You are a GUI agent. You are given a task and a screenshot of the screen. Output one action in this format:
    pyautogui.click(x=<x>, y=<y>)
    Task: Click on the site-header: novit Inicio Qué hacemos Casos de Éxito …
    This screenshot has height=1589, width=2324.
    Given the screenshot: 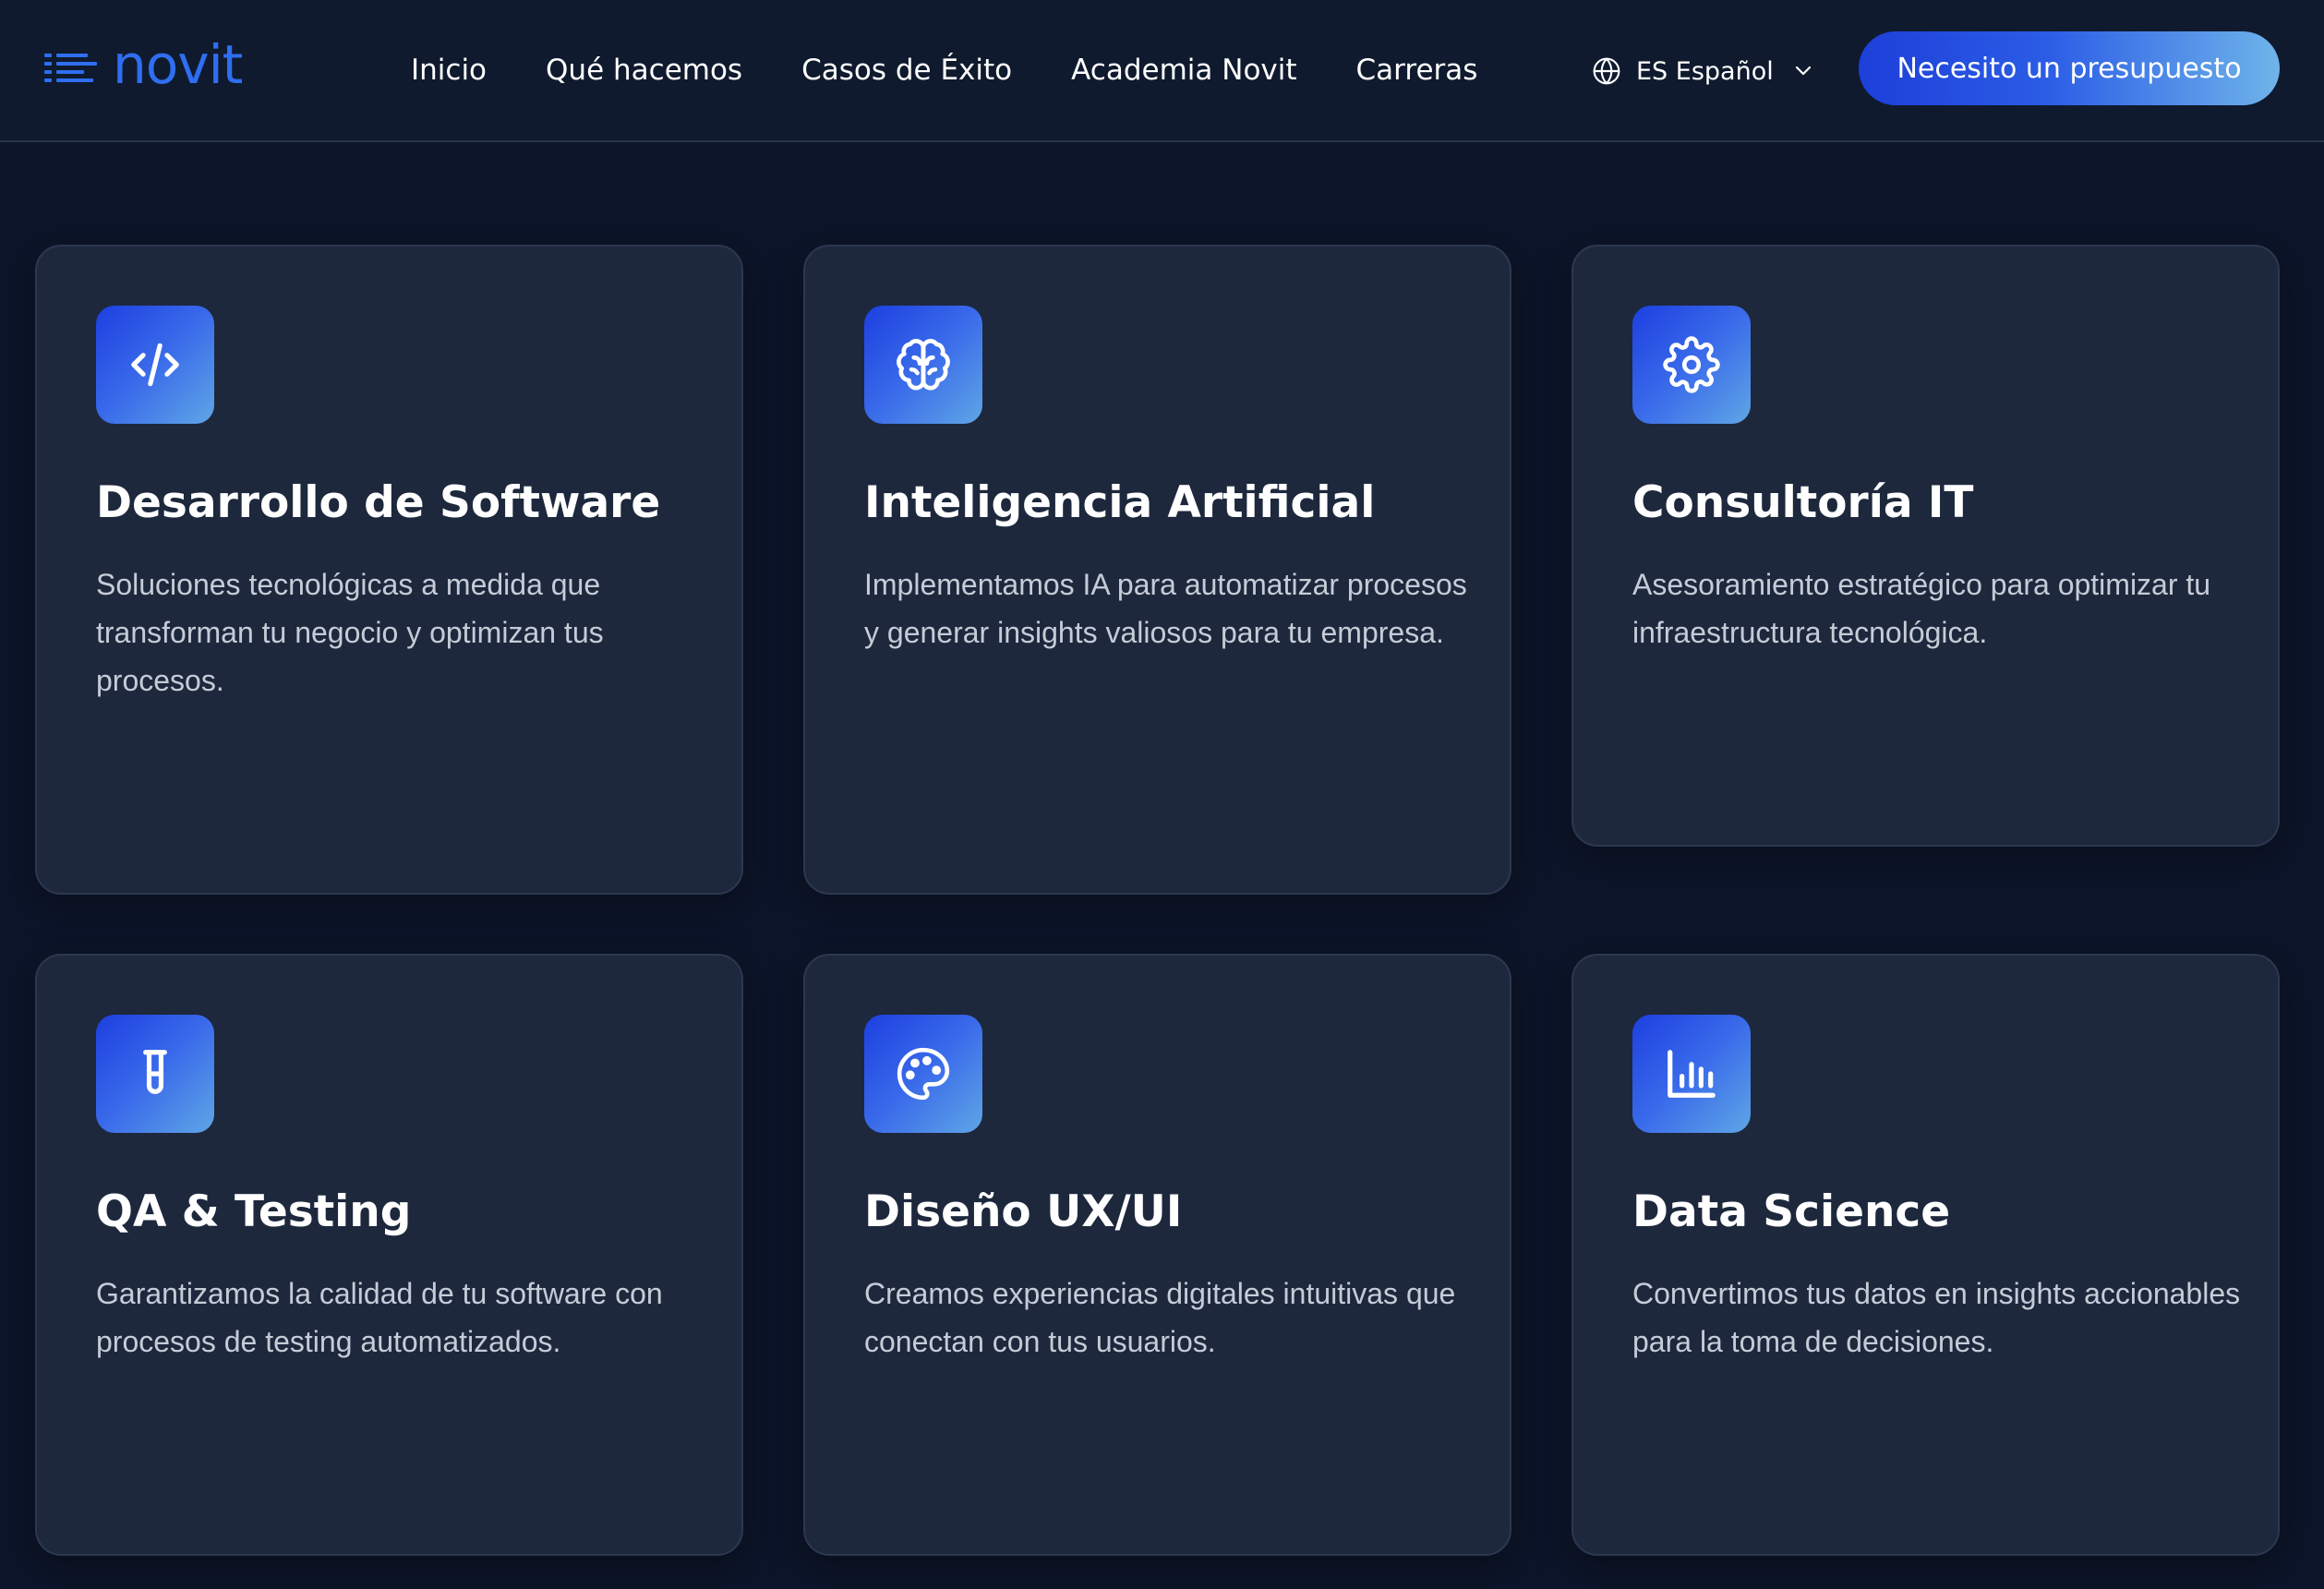 What is the action you would take?
    pyautogui.click(x=1162, y=71)
    